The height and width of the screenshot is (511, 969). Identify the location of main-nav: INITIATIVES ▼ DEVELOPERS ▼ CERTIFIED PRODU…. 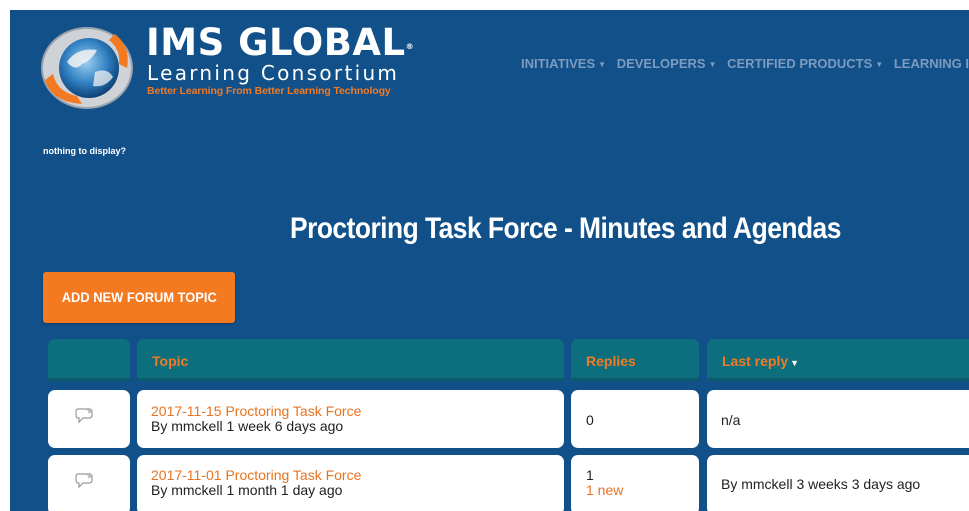
(745, 63).